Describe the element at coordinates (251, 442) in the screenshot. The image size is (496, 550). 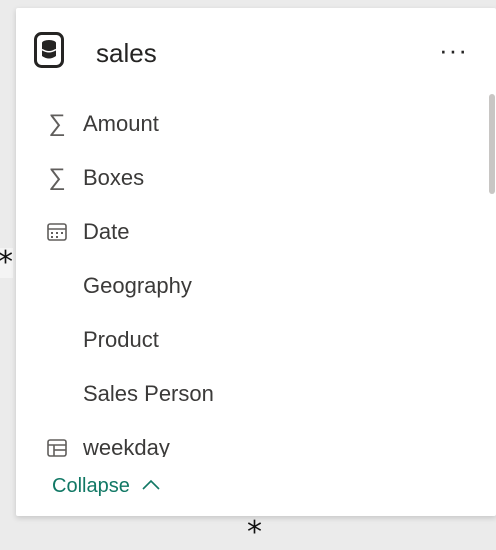
I see `field-weekday: weekday` at that location.